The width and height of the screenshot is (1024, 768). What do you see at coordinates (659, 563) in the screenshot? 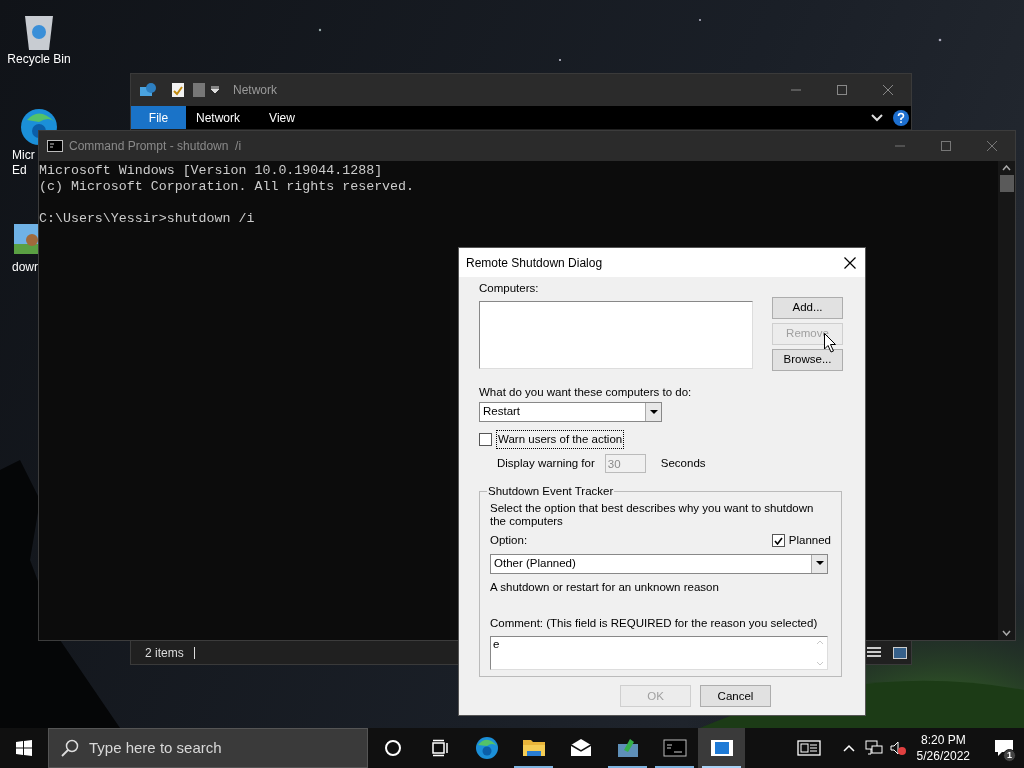
I see `option-dropdown: Other (Planned)` at bounding box center [659, 563].